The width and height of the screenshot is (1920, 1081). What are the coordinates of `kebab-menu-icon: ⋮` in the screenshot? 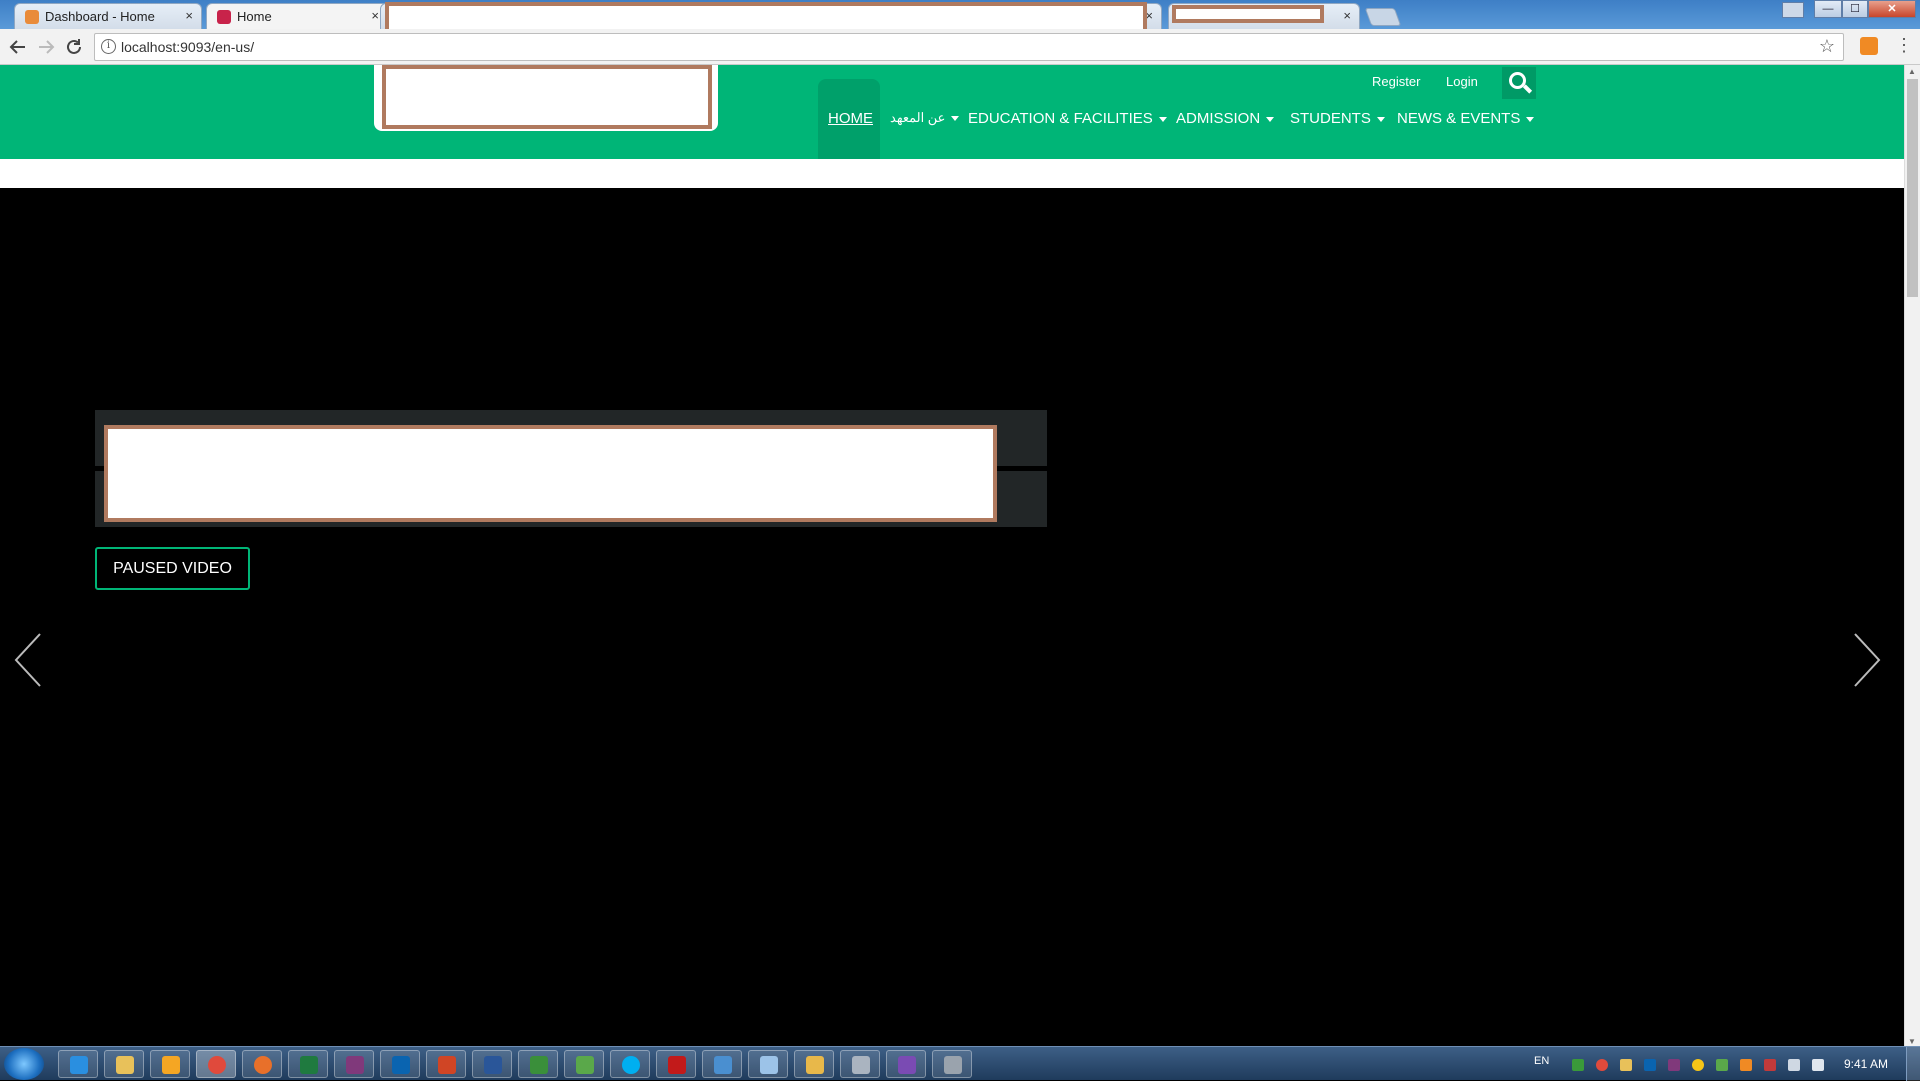 It's located at (1904, 45).